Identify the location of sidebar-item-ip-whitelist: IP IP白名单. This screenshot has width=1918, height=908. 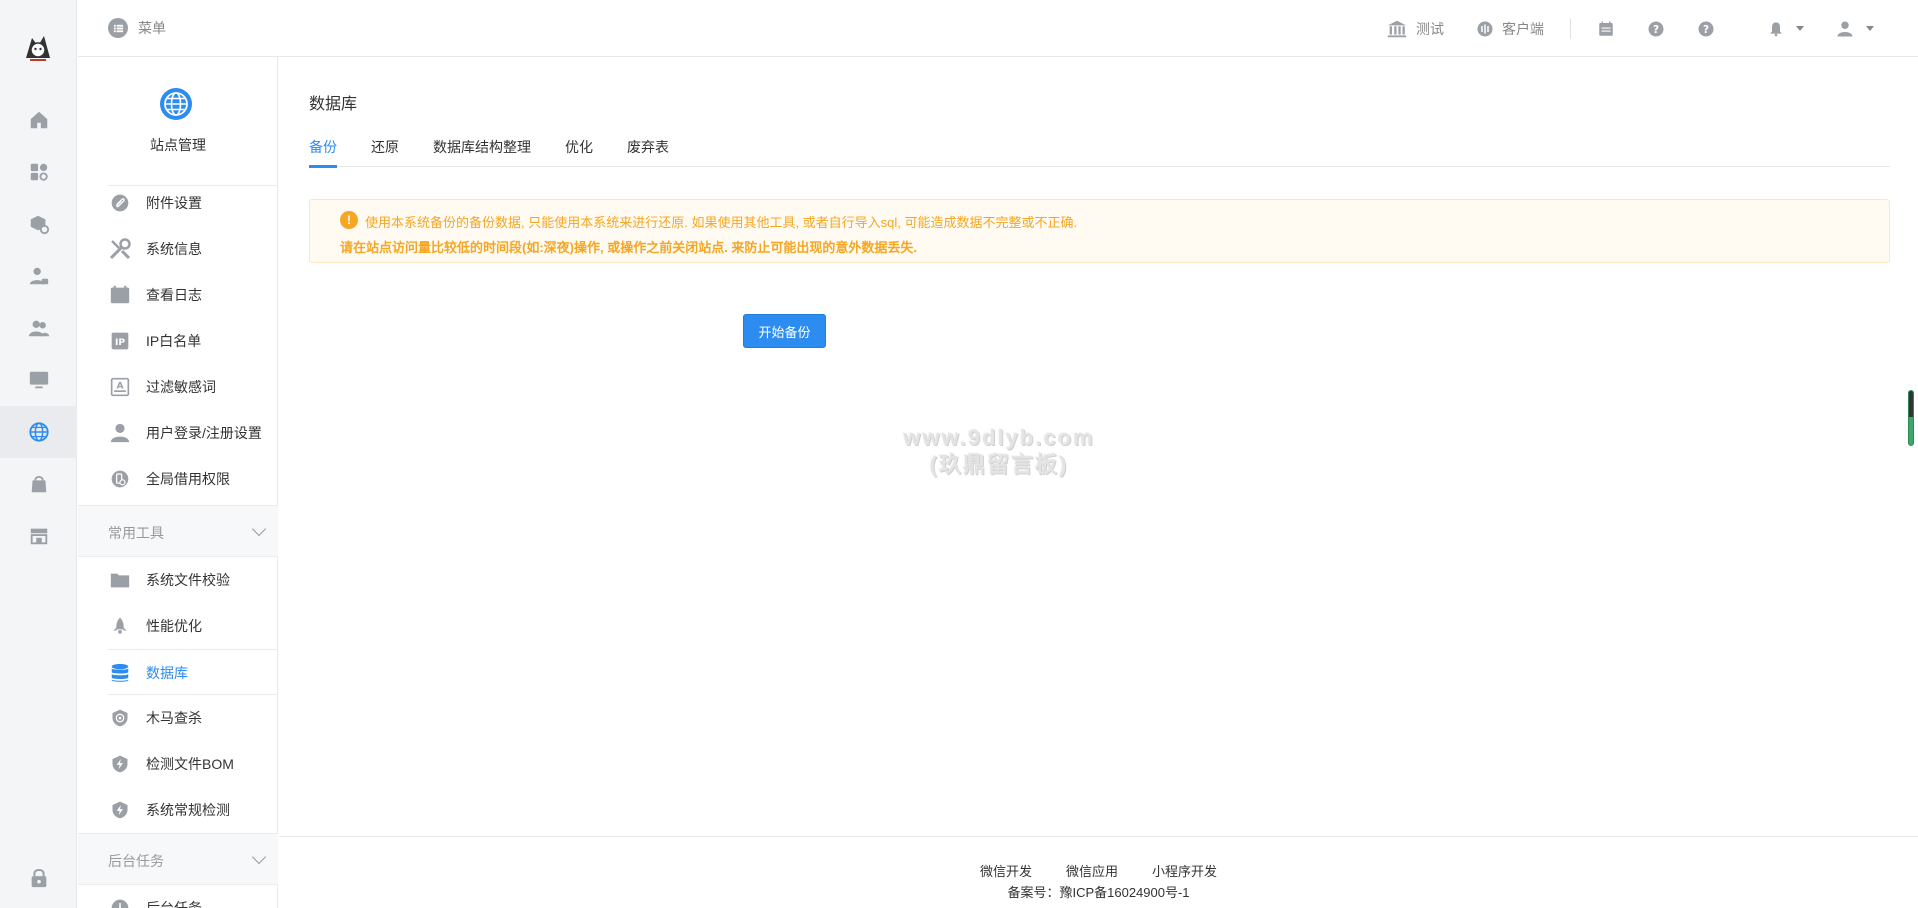
(193, 341).